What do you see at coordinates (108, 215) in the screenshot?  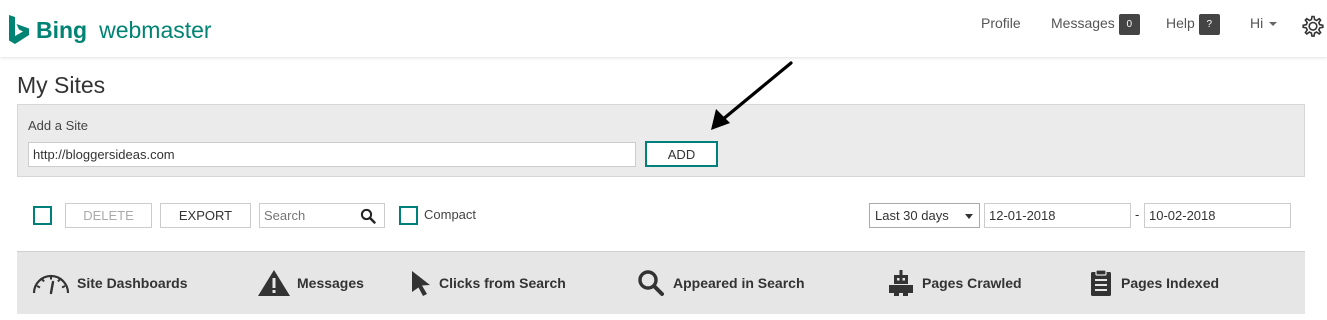 I see `delete-button: DELETE` at bounding box center [108, 215].